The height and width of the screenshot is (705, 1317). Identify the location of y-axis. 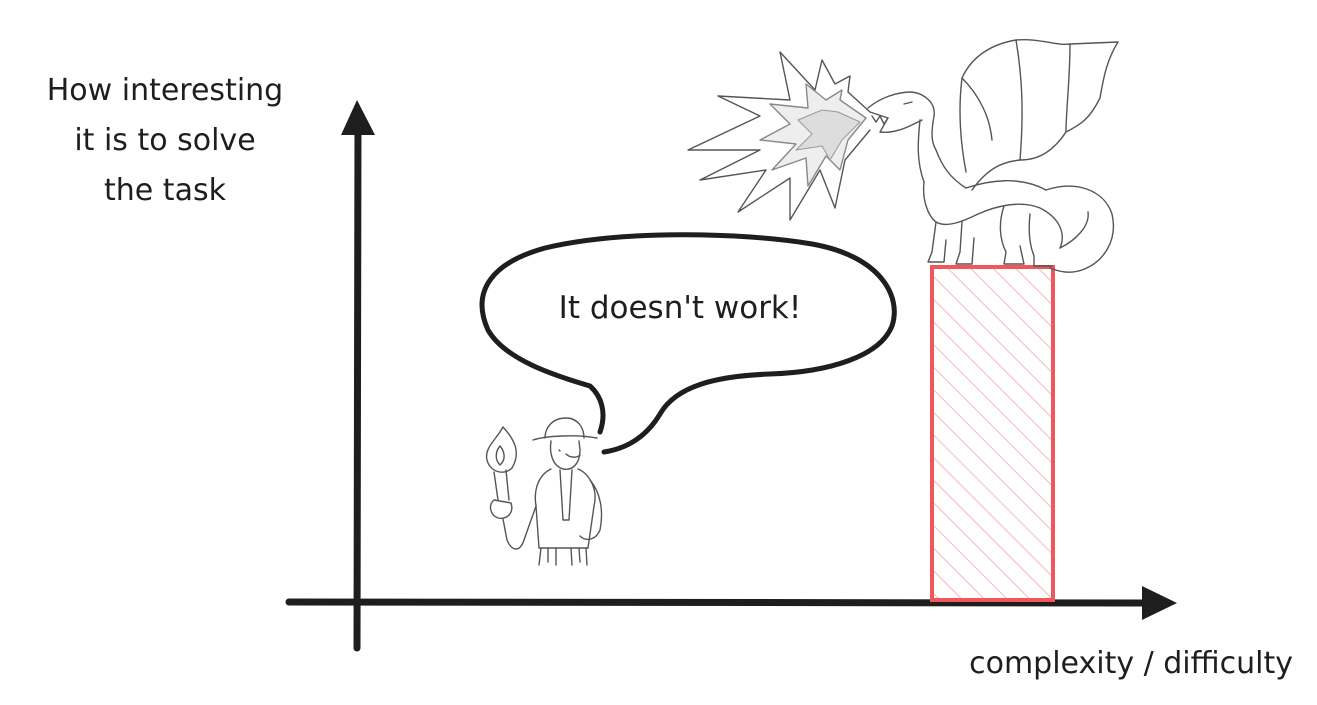
(358, 376).